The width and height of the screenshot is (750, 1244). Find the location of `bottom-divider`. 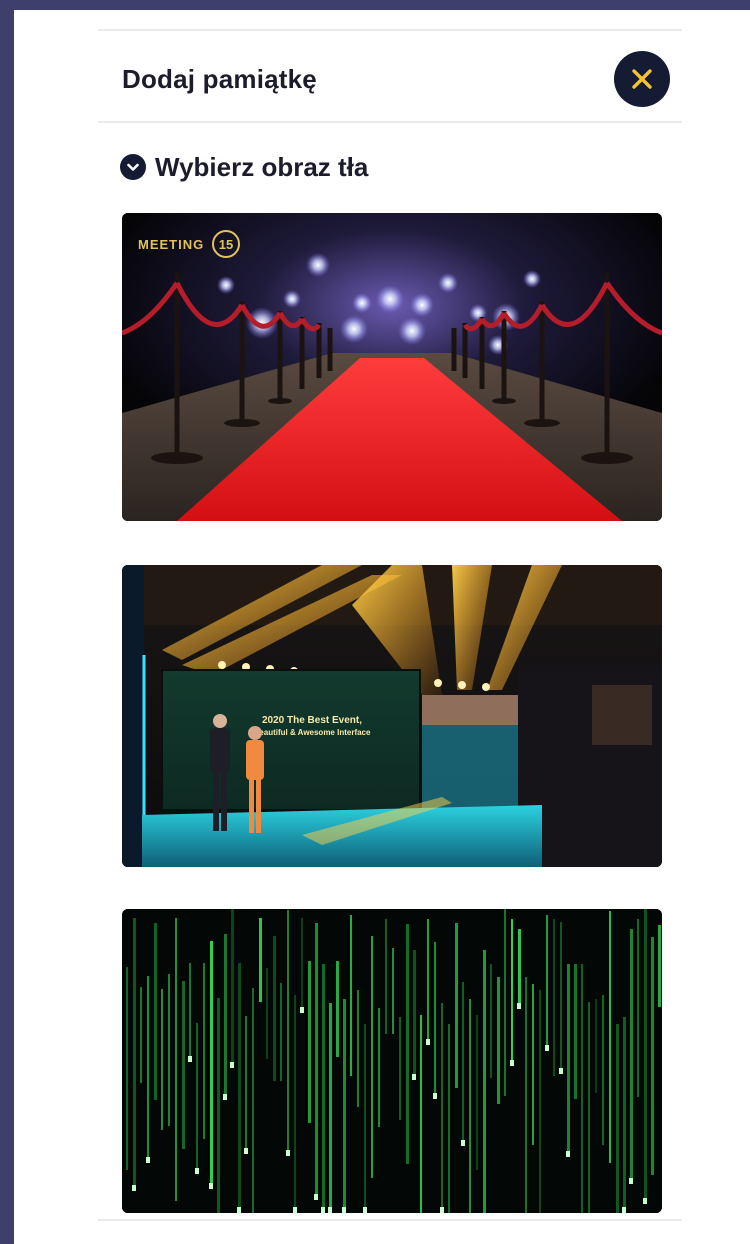

bottom-divider is located at coordinates (390, 1220).